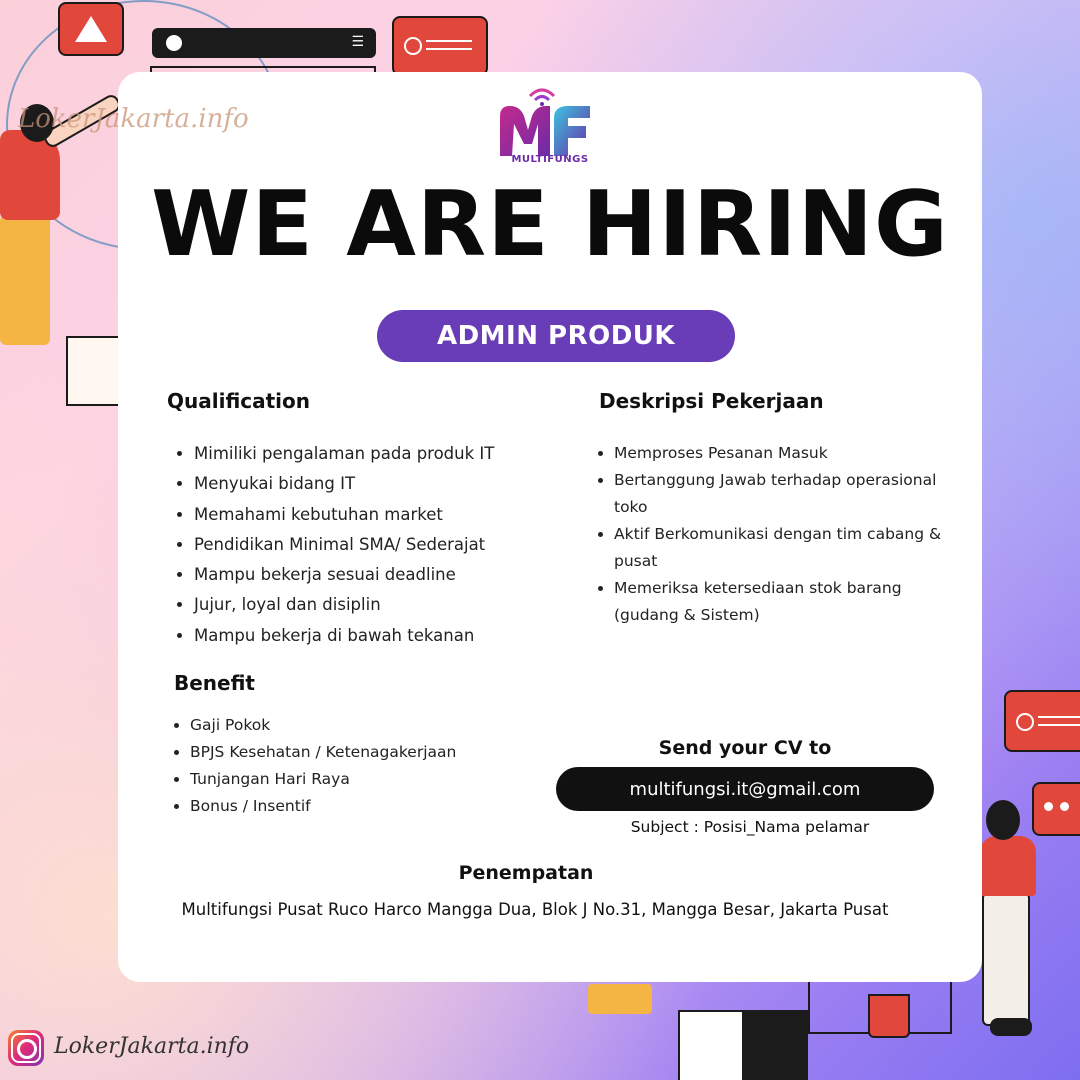  I want to click on box-illustration-bottom, so click(713, 1045).